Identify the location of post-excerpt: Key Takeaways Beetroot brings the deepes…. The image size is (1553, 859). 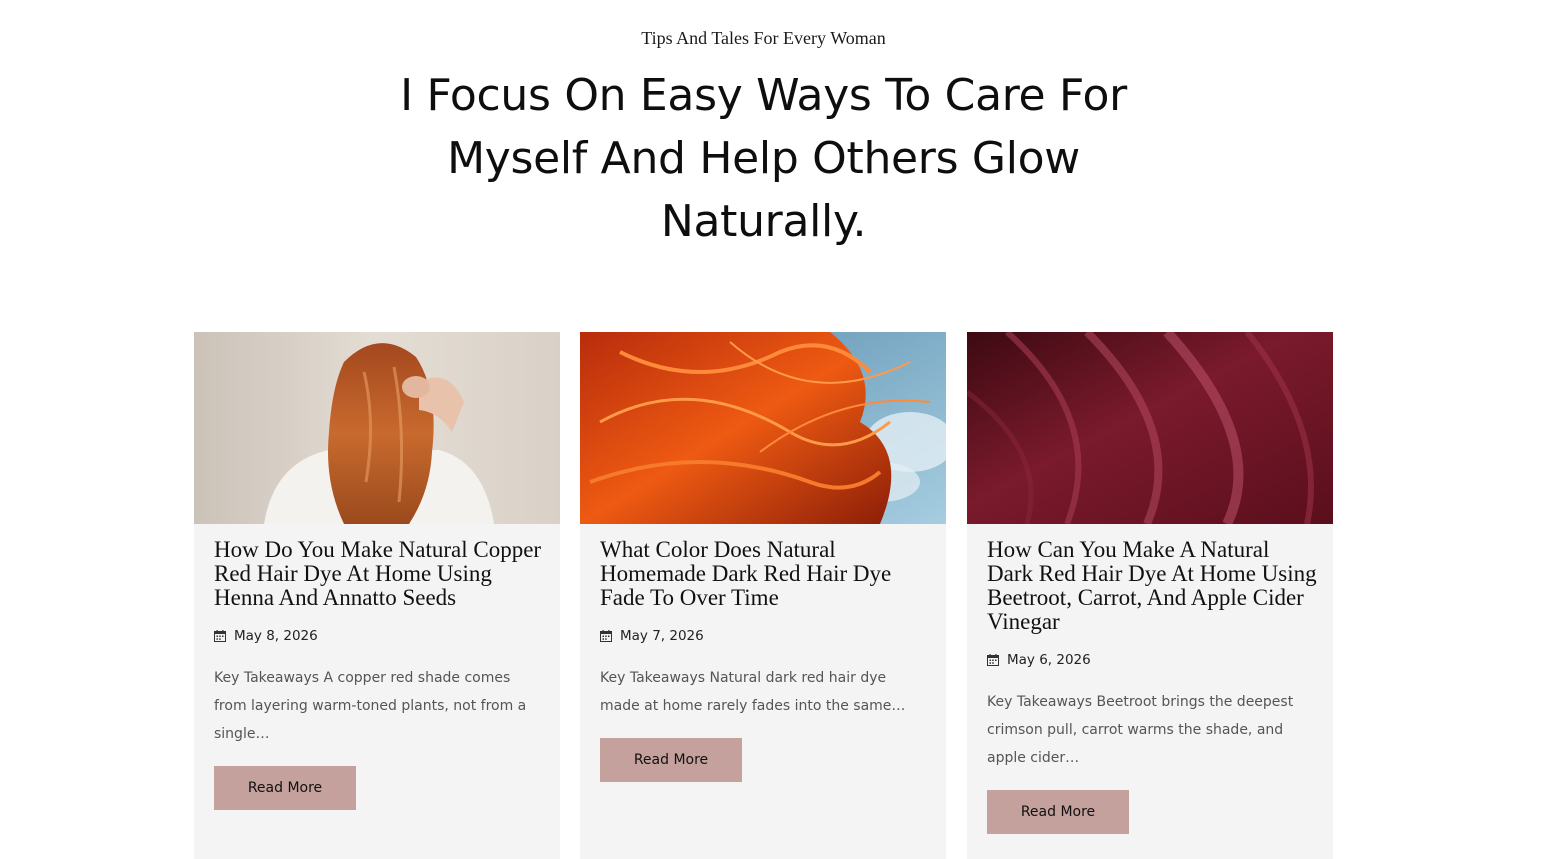
(1140, 730).